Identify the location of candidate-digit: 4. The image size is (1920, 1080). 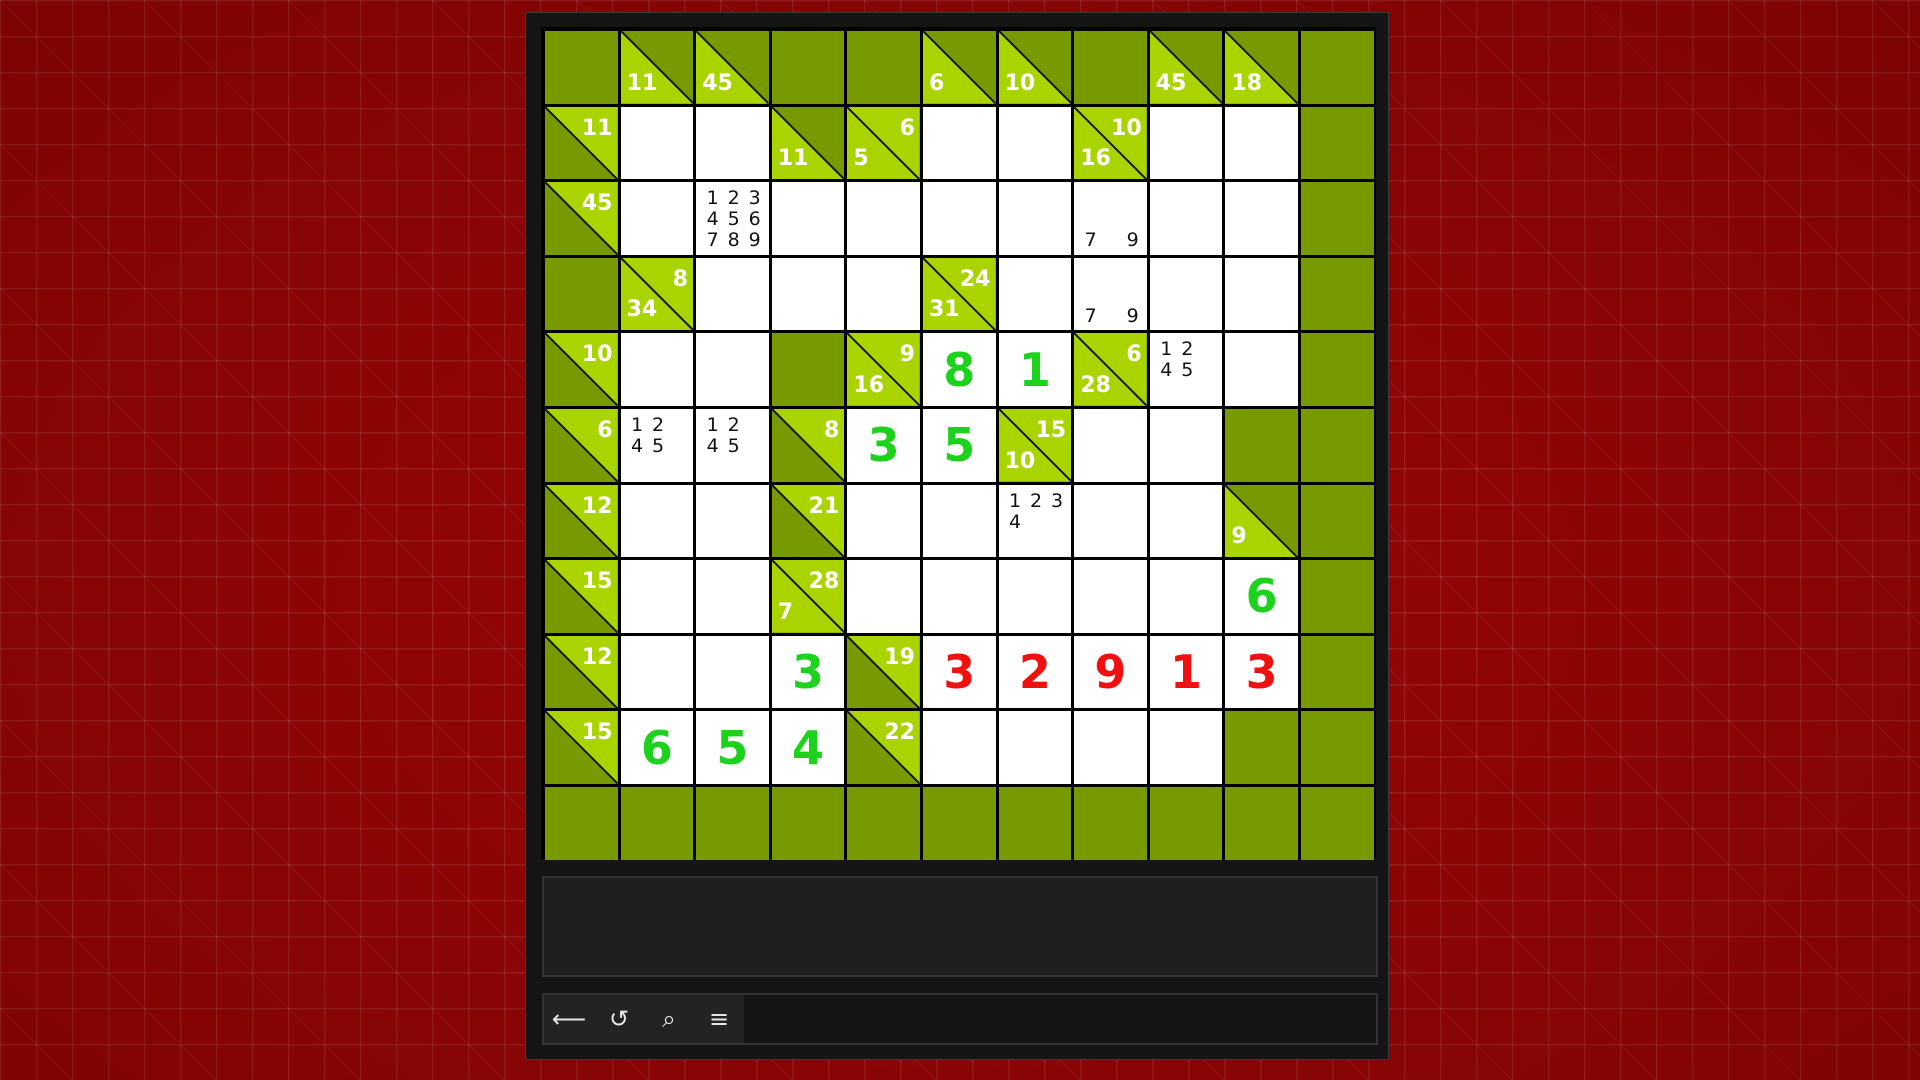
(1015, 521).